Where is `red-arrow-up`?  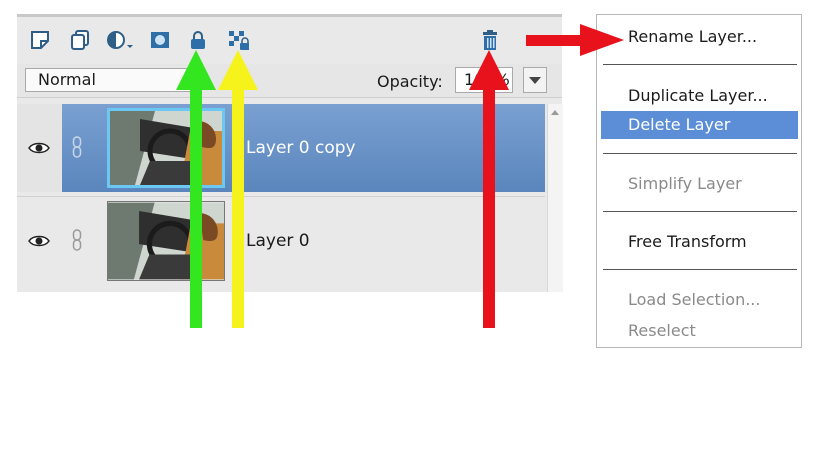
red-arrow-up is located at coordinates (489, 189).